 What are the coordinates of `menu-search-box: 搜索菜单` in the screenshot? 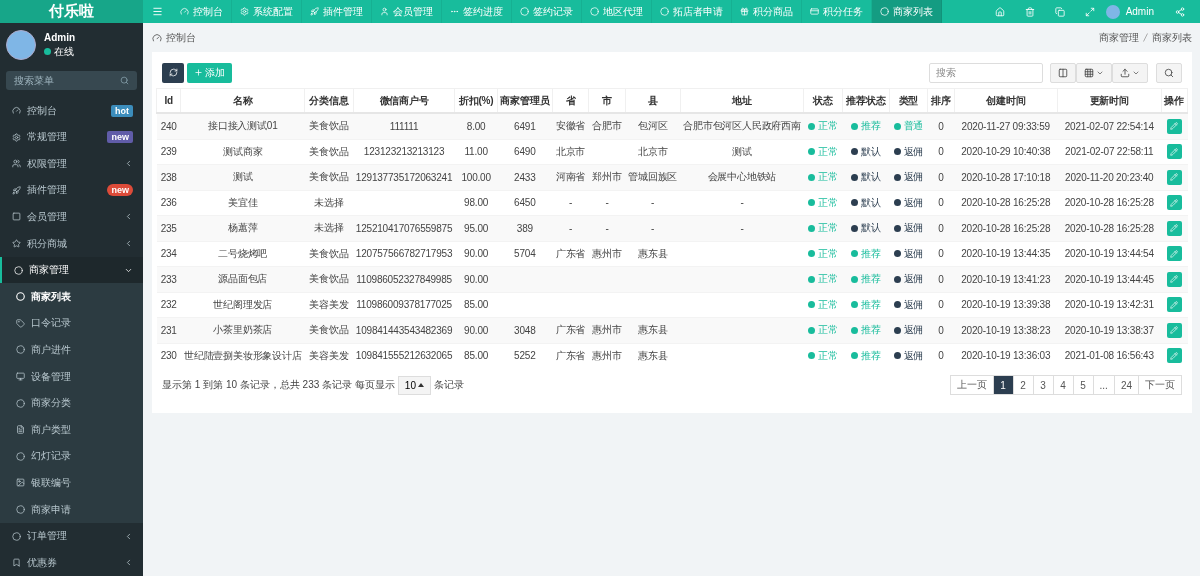 It's located at (71, 81).